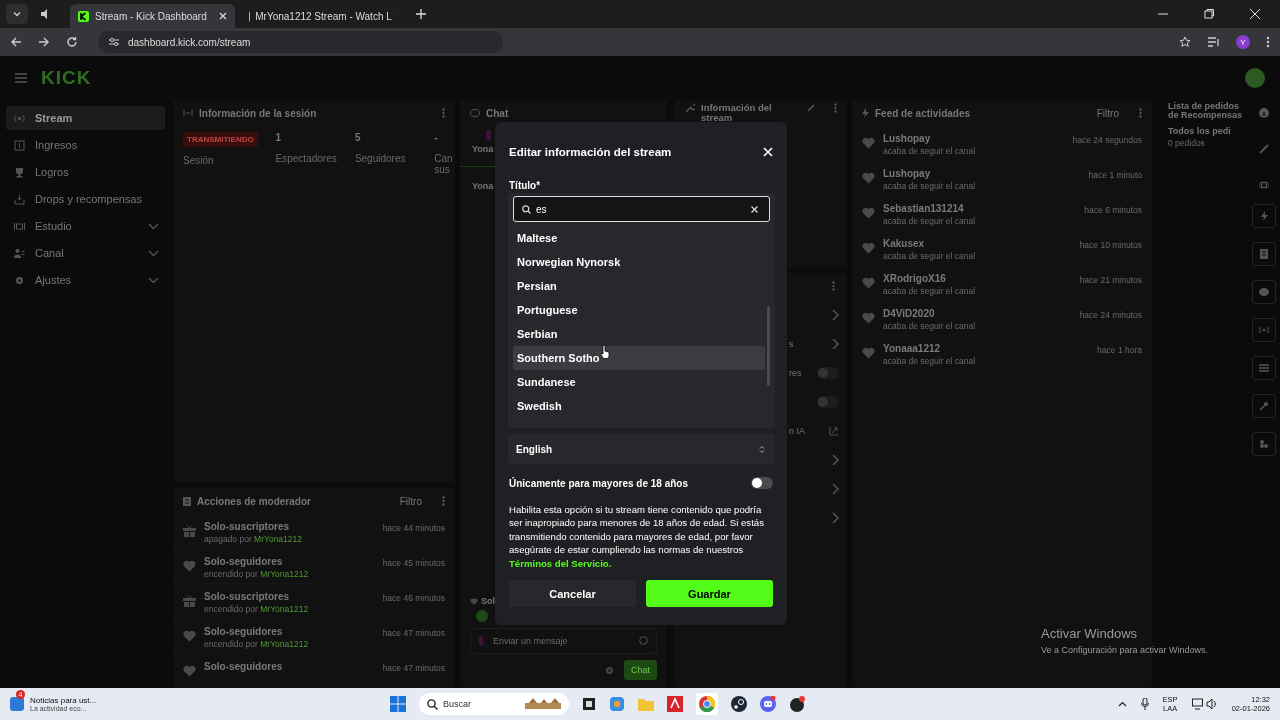  Describe the element at coordinates (1187, 143) in the screenshot. I see `request-count: 0 pedidos` at that location.